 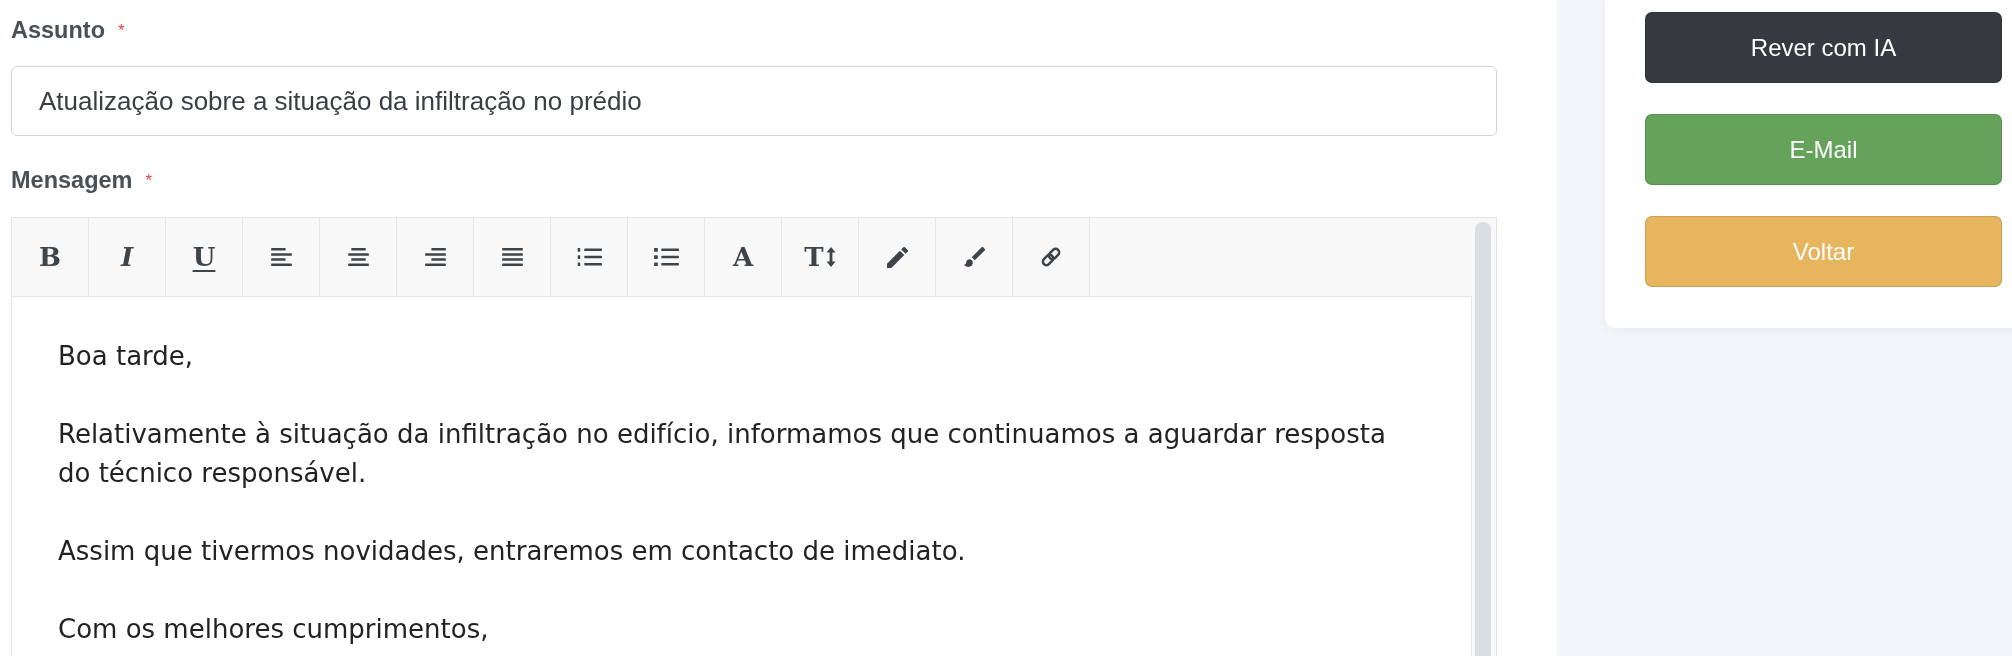 What do you see at coordinates (435, 257) in the screenshot?
I see `align-right-icon` at bounding box center [435, 257].